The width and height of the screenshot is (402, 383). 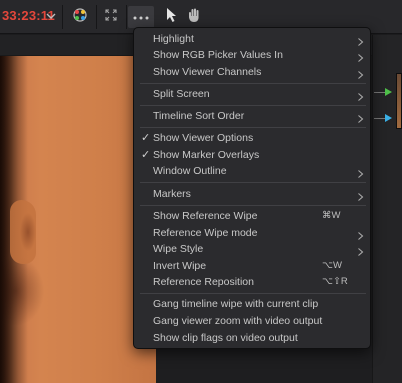 I want to click on menu-item-timeline-sort-order: Timeline Sort Order, so click(x=252, y=116).